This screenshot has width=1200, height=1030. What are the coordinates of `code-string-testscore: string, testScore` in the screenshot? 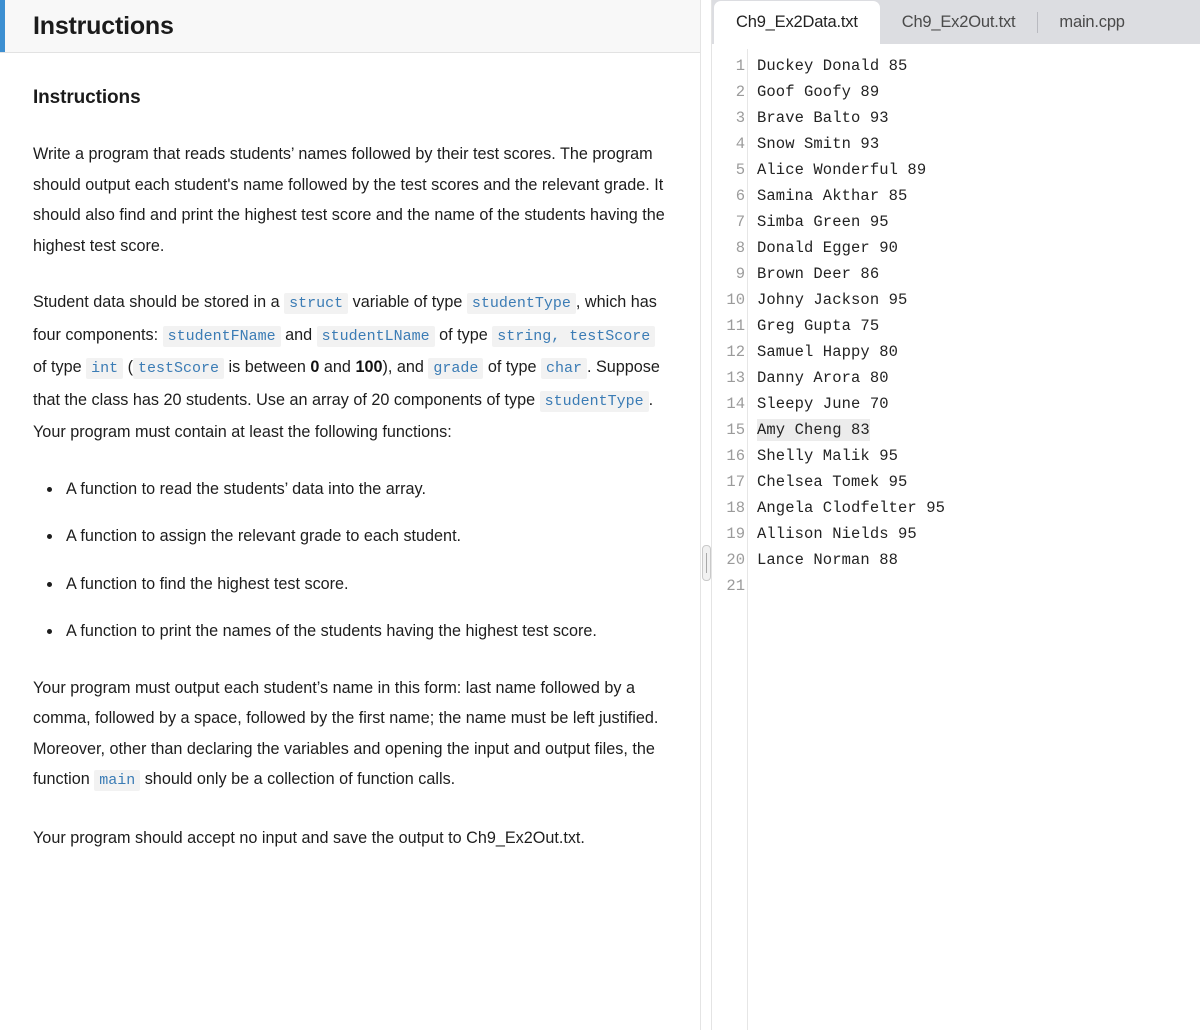 It's located at (574, 336).